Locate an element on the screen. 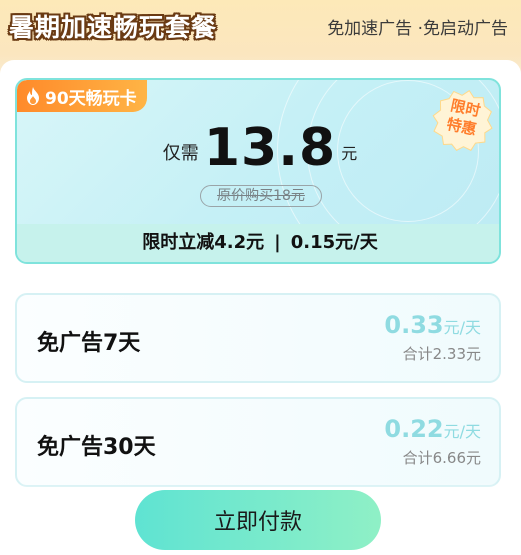  price-value: 13.8 is located at coordinates (270, 148).